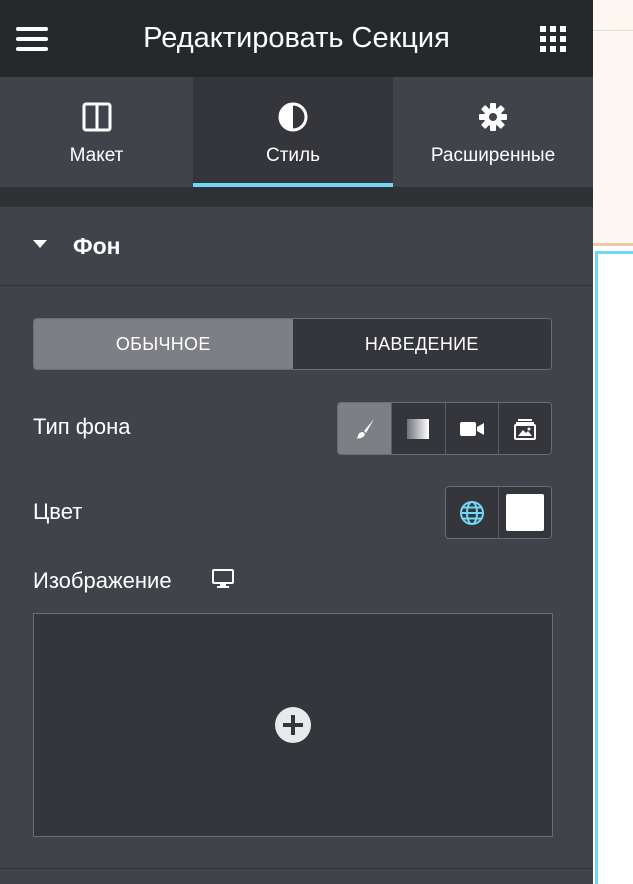 This screenshot has height=884, width=633. Describe the element at coordinates (296, 246) in the screenshot. I see `section-header-background: Фон` at that location.